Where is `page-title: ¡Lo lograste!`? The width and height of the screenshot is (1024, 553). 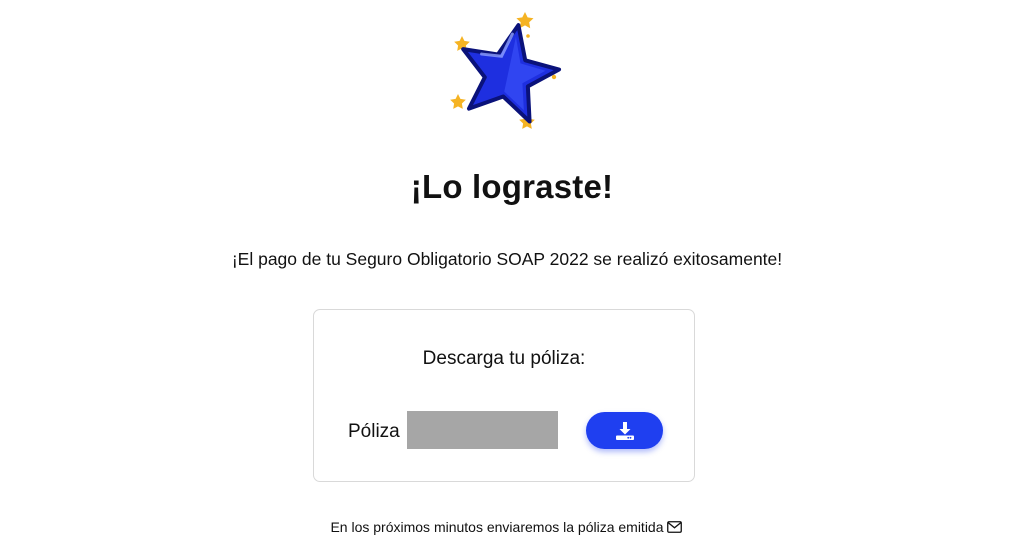
page-title: ¡Lo lograste! is located at coordinates (512, 186).